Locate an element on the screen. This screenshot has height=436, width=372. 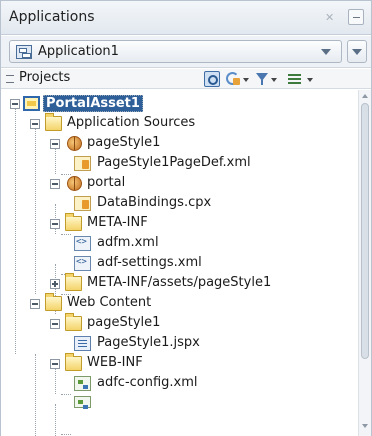
tree-node-label: adfc-config.xml is located at coordinates (147, 382).